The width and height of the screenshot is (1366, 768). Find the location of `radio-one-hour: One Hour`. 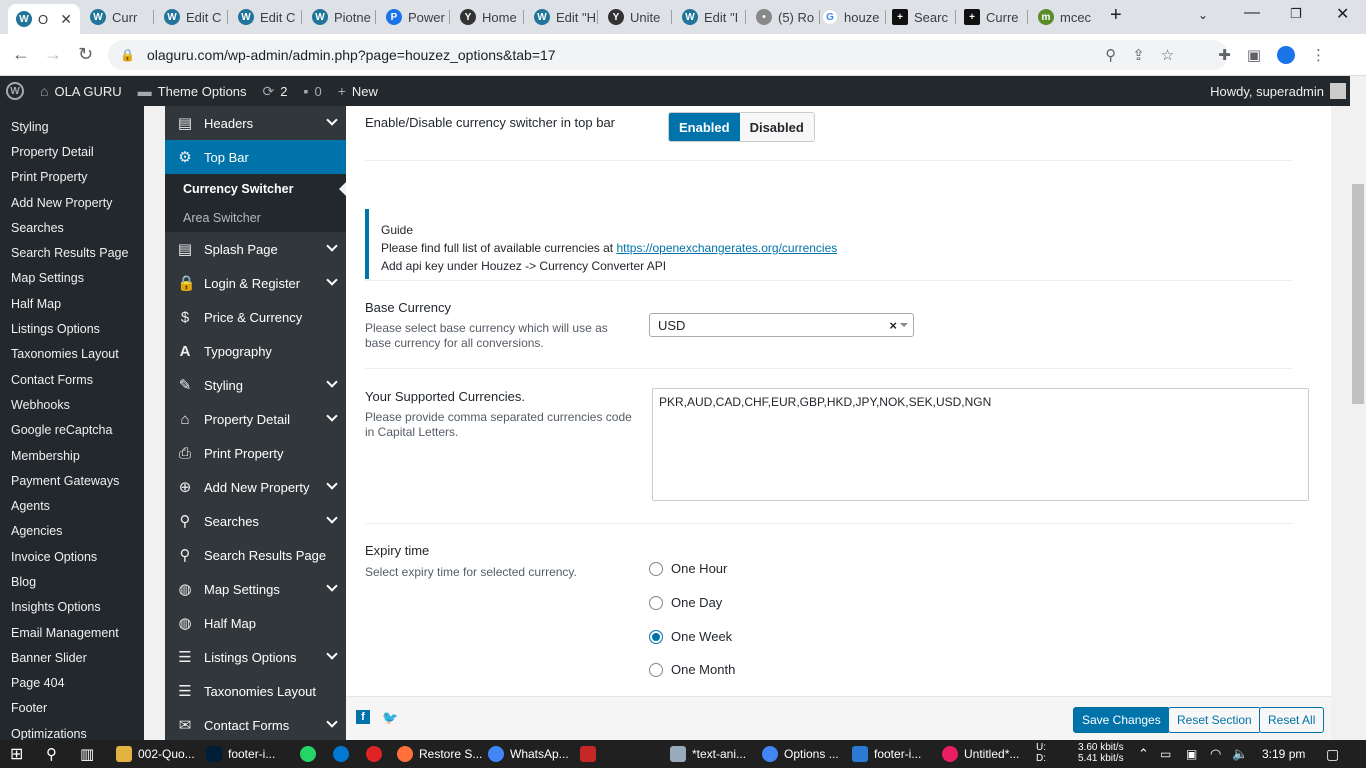

radio-one-hour: One Hour is located at coordinates (688, 568).